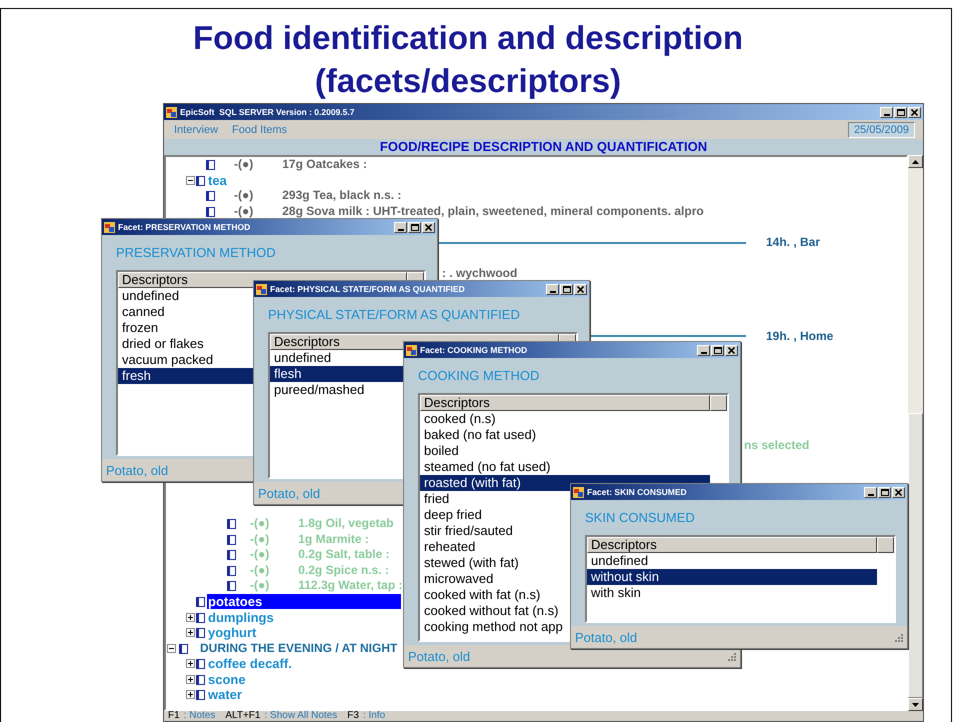 The width and height of the screenshot is (954, 722). I want to click on food-entry: 112.3g Water, tap :, so click(350, 585).